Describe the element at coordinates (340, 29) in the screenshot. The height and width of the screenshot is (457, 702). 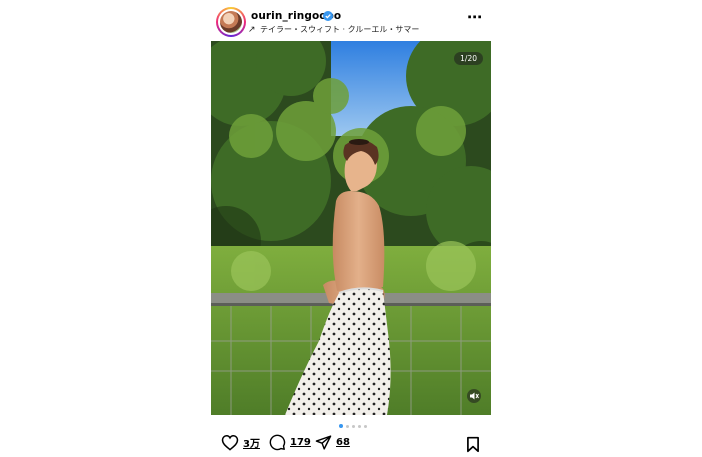
I see `music-title: テイラー・スウィフト · クルーエル・サマー` at that location.